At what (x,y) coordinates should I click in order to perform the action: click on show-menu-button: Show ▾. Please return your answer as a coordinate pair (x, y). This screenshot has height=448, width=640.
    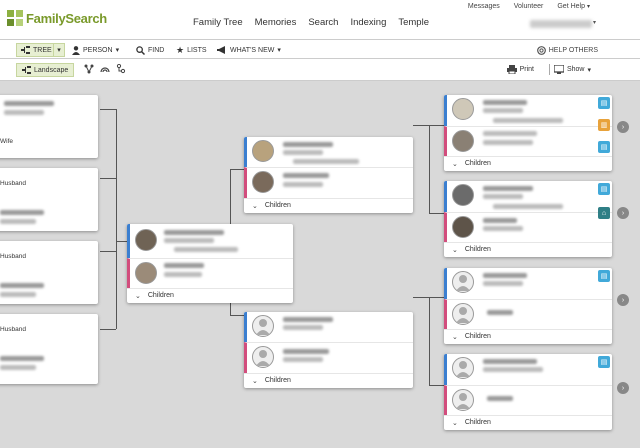
    Looking at the image, I should click on (572, 69).